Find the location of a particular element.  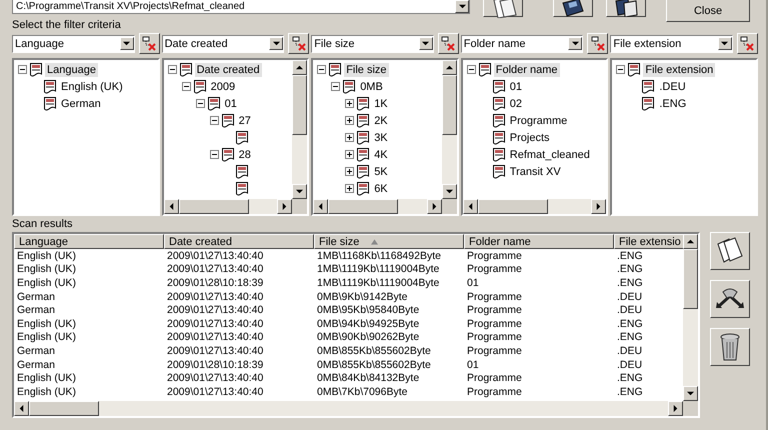

tree-item: Transit XV is located at coordinates (535, 171).